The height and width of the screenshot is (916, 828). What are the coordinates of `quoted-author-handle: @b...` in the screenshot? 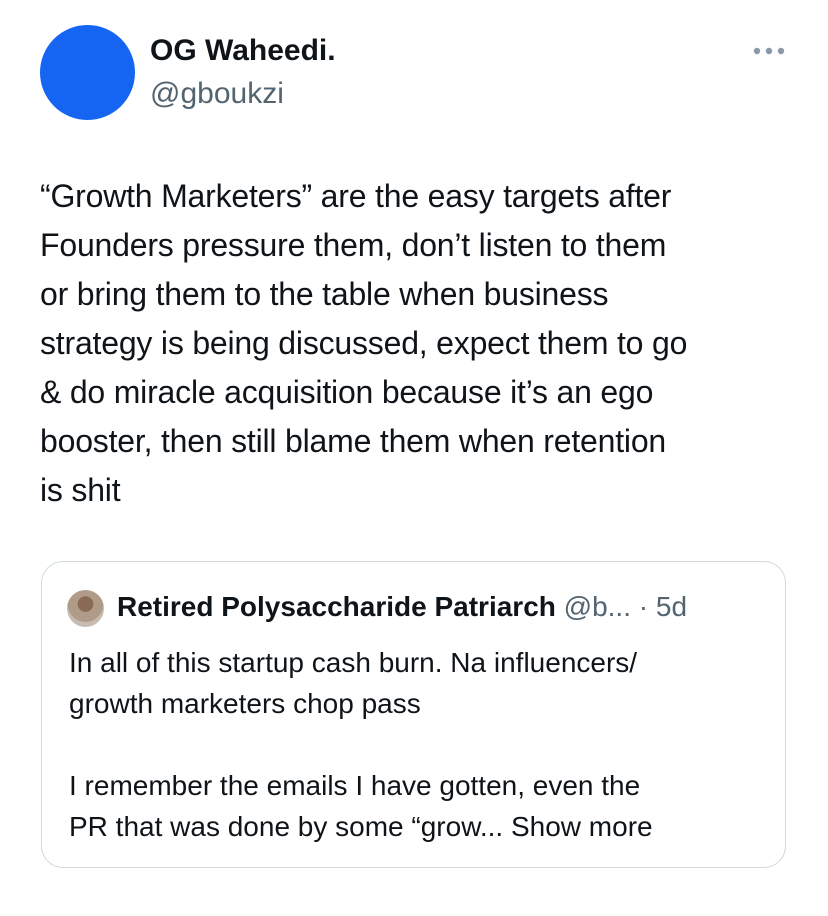 It's located at (597, 606).